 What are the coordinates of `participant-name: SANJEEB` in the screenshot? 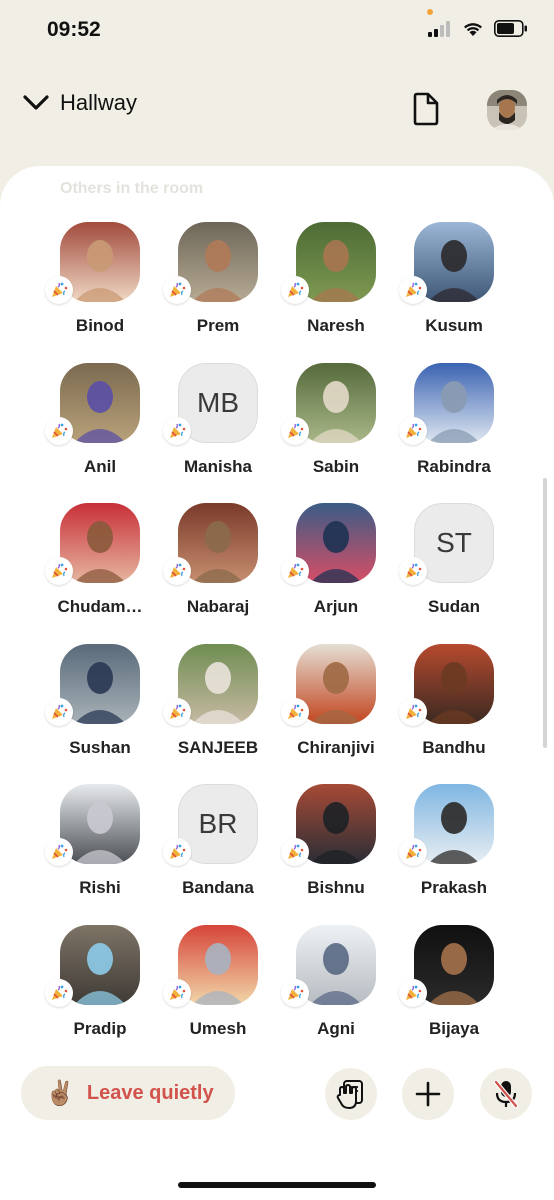 It's located at (218, 747).